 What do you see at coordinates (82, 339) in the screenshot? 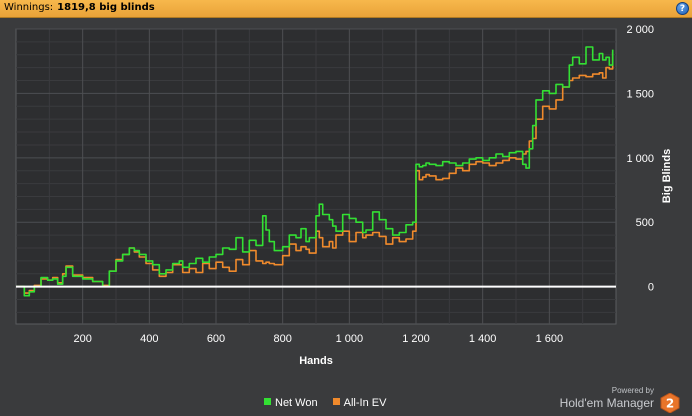
I see `x-tick-label: 200` at bounding box center [82, 339].